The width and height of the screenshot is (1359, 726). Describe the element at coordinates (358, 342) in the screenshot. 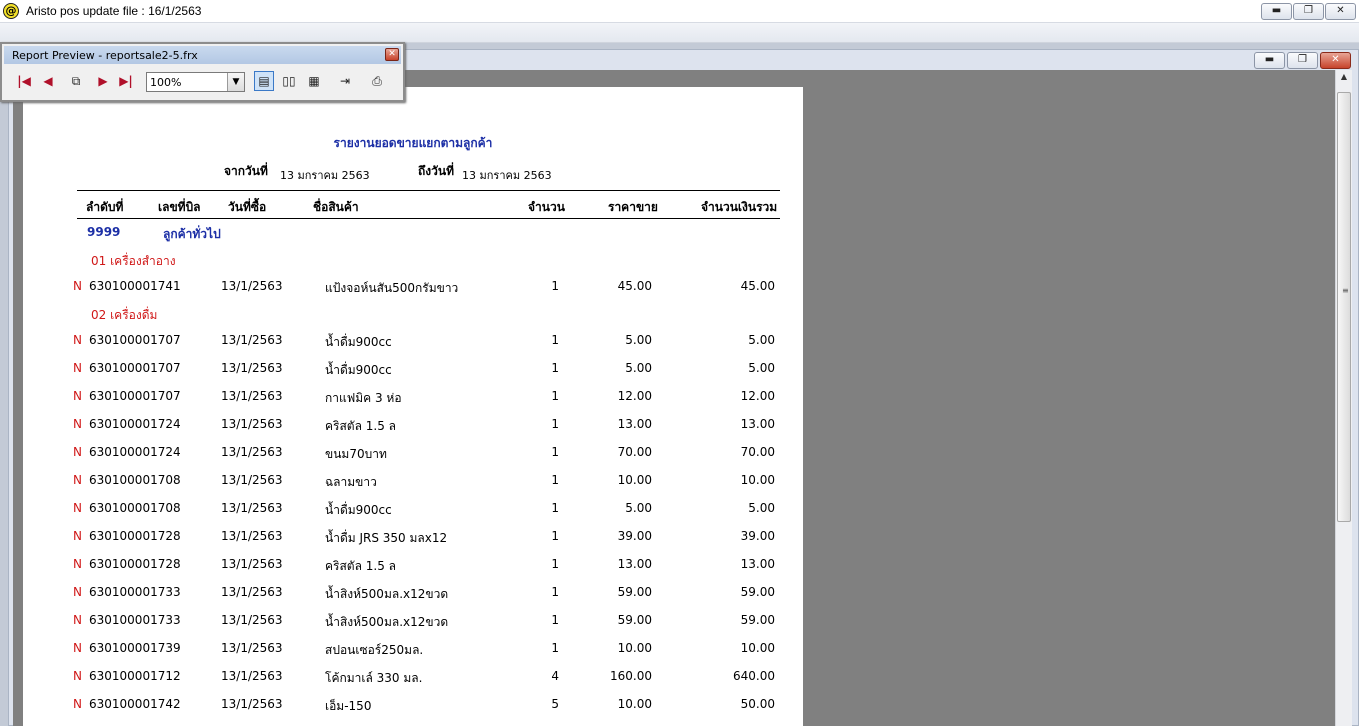

I see `row-product-name: น้ำดื่ม900cc` at that location.